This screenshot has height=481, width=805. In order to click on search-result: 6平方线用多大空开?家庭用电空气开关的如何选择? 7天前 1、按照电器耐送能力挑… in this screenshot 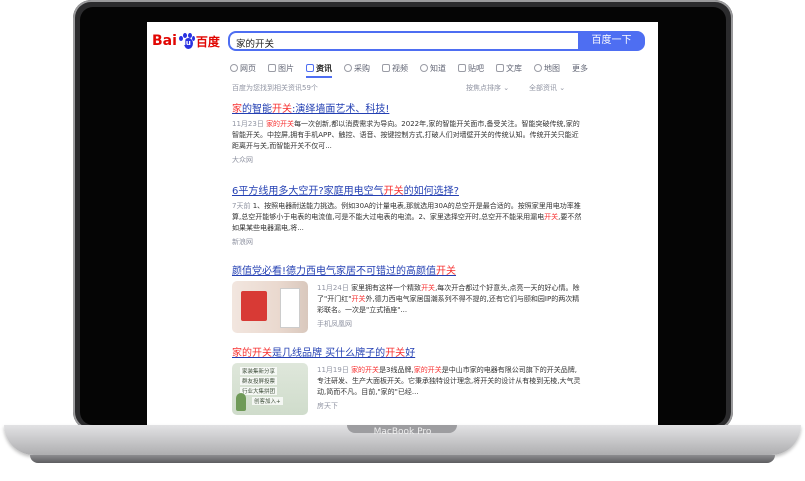, I will do `click(407, 214)`.